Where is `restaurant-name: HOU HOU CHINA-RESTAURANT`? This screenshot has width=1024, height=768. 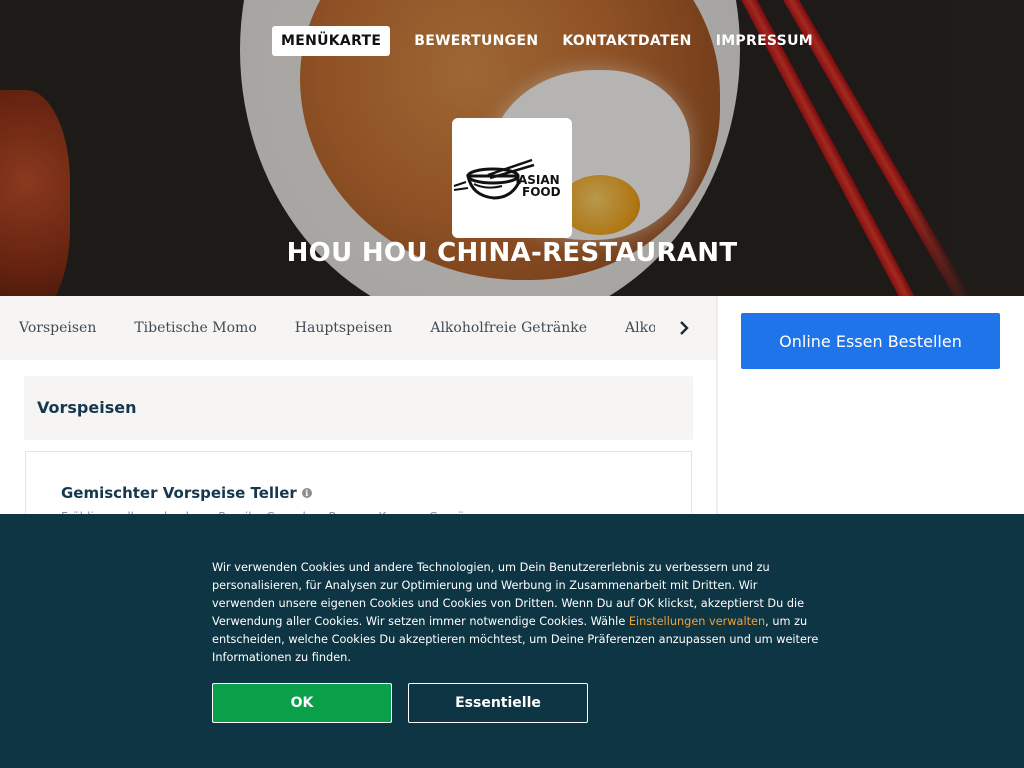
restaurant-name: HOU HOU CHINA-RESTAURANT is located at coordinates (512, 253).